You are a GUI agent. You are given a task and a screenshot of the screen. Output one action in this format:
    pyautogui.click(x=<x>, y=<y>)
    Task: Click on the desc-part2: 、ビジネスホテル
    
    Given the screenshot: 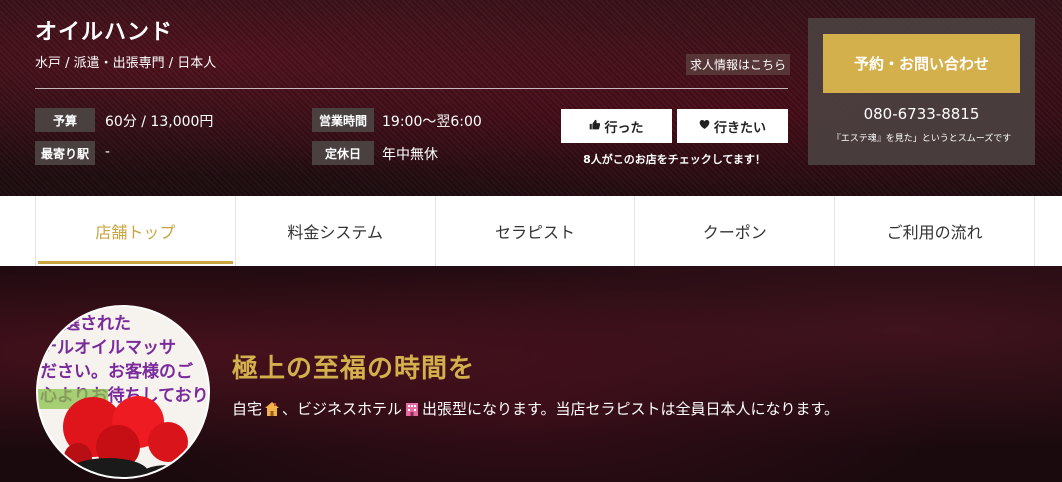 What is the action you would take?
    pyautogui.click(x=342, y=409)
    